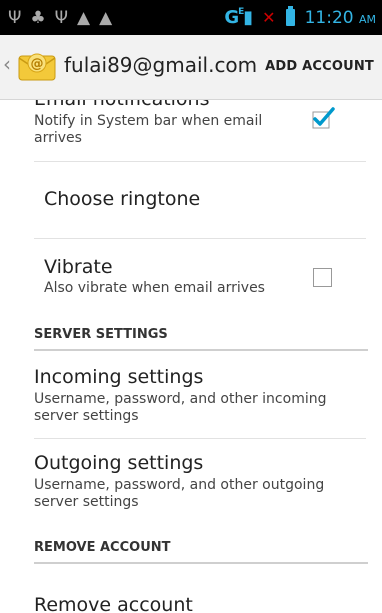 The height and width of the screenshot is (613, 382). What do you see at coordinates (191, 17) in the screenshot?
I see `status-bar: Ψ ♣ Ψ ▲ ▲ GE▮ ✕ 11:20 AM` at bounding box center [191, 17].